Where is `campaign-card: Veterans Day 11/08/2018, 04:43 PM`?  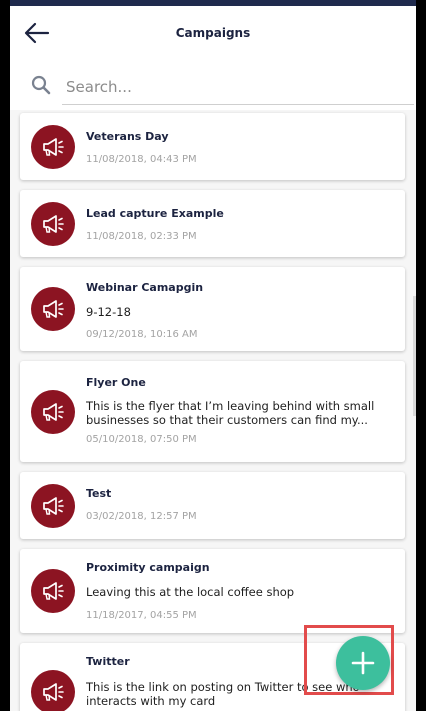 campaign-card: Veterans Day 11/08/2018, 04:43 PM is located at coordinates (212, 146).